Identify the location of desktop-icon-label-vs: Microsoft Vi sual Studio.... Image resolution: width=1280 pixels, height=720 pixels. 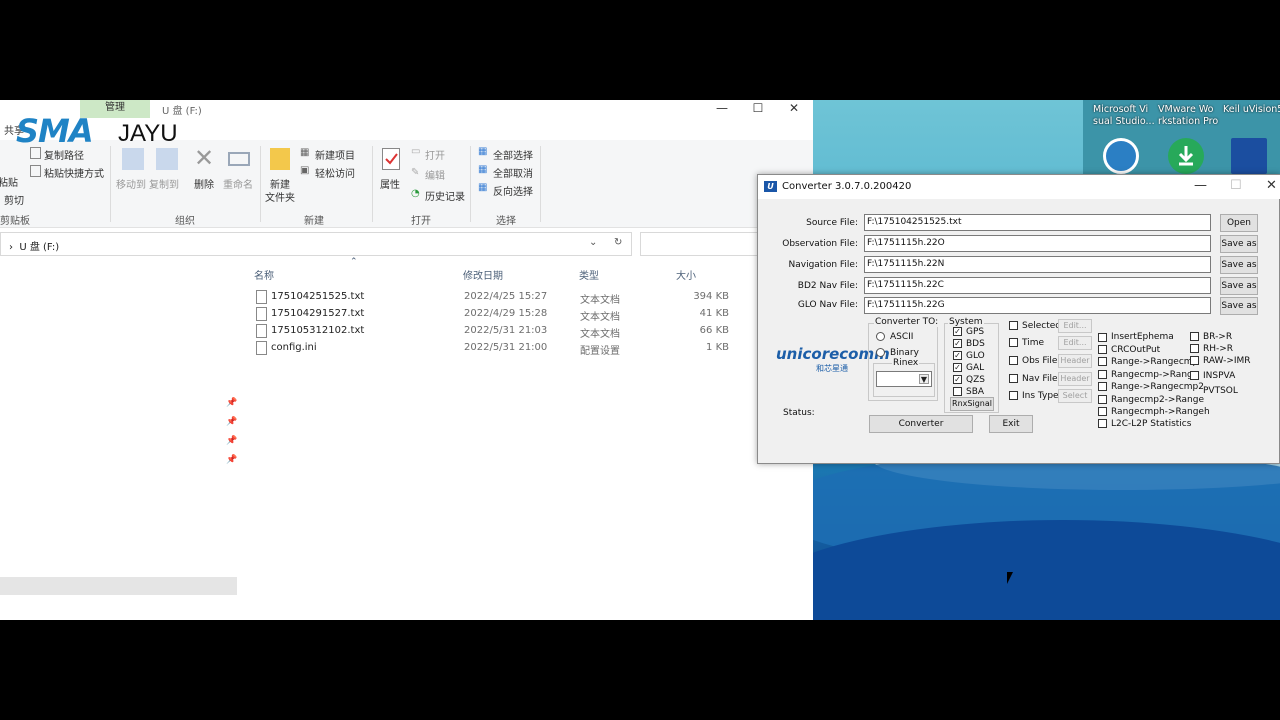
(1125, 116).